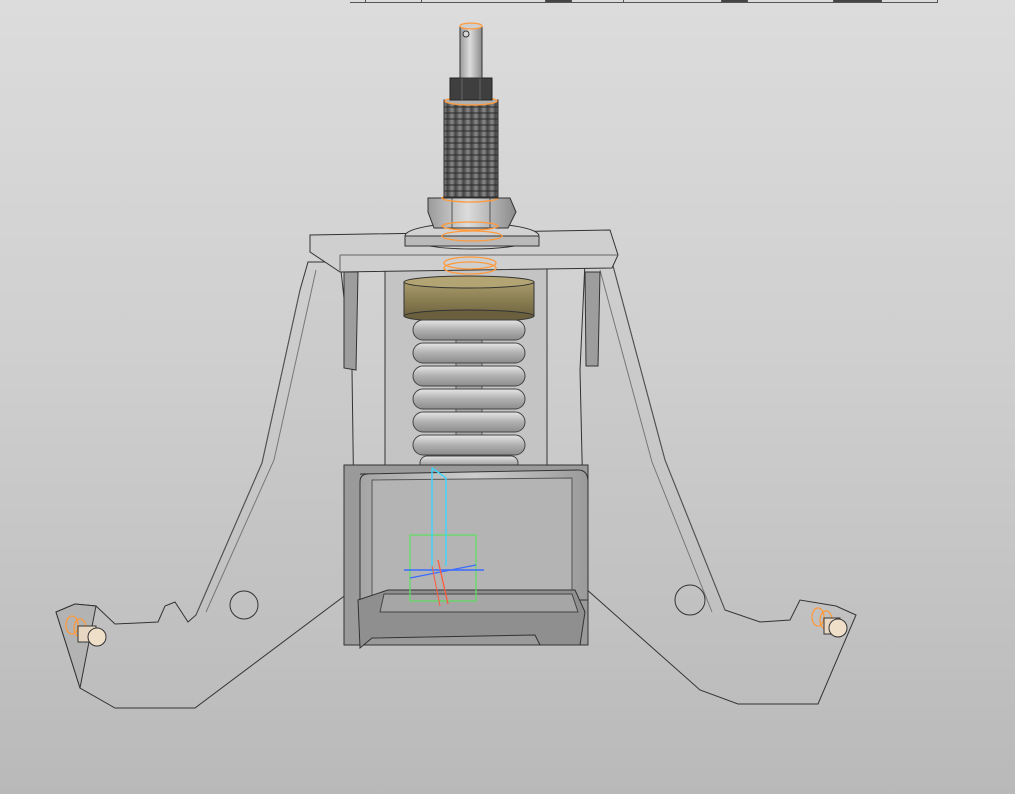 This screenshot has height=794, width=1015. I want to click on spring-cup, so click(466, 557).